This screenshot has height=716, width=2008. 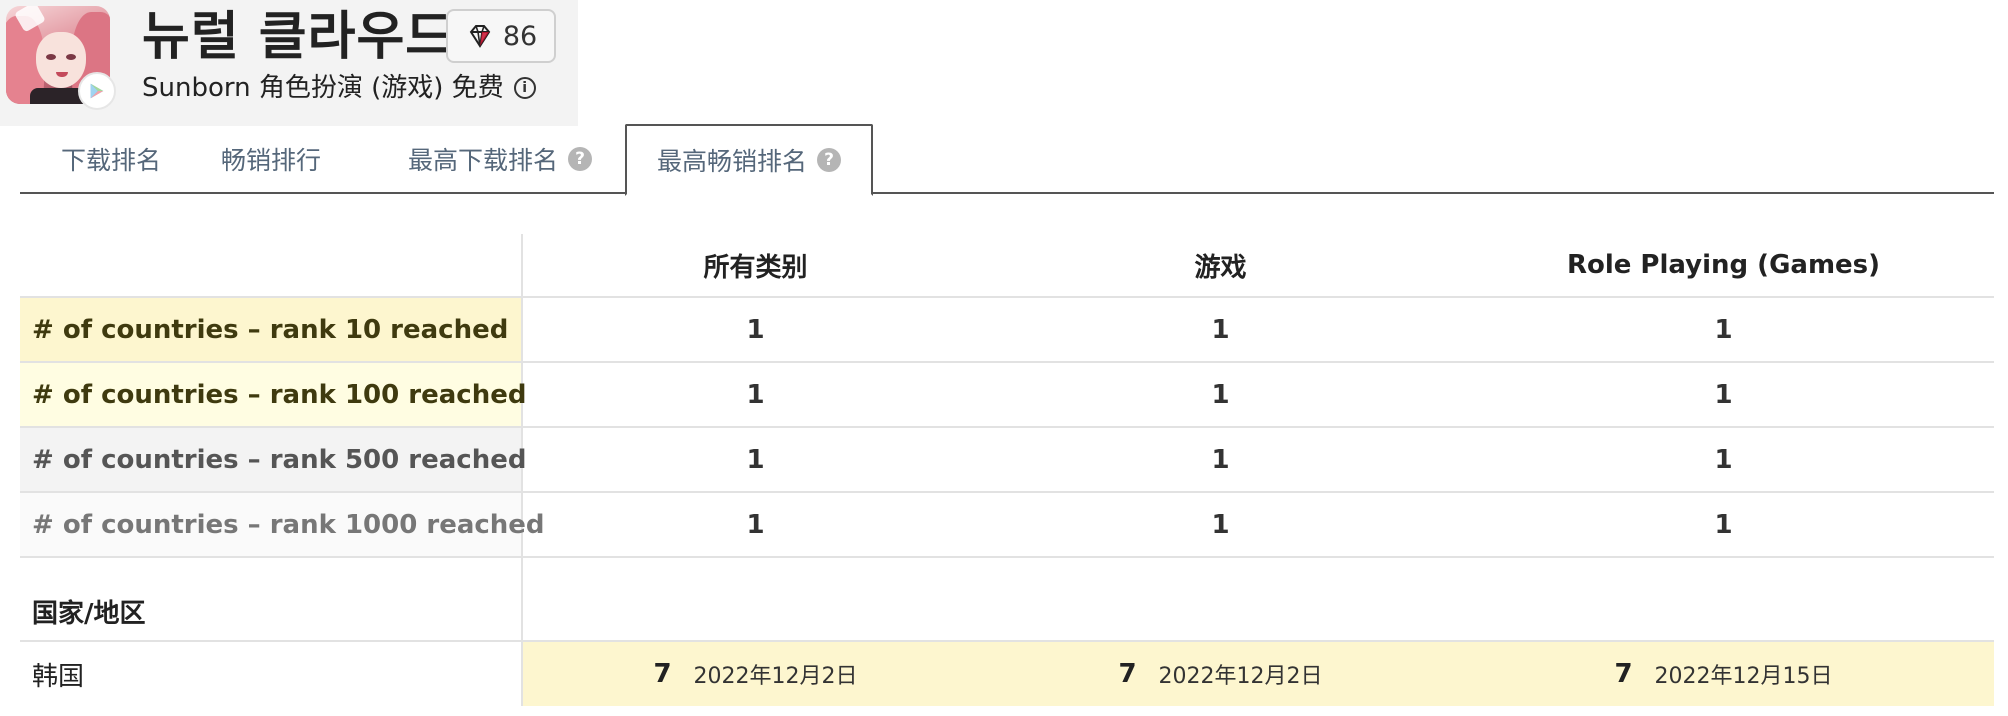 What do you see at coordinates (1007, 160) in the screenshot?
I see `tab-bar: 下载排名 畅销排行 最高下载排名 ? 最高畅销排名 ?` at bounding box center [1007, 160].